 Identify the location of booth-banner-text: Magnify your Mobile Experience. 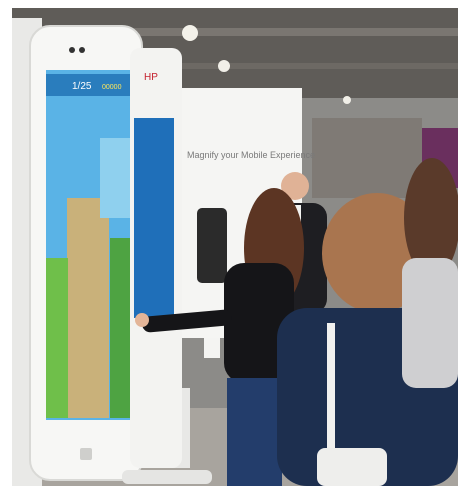
(251, 155).